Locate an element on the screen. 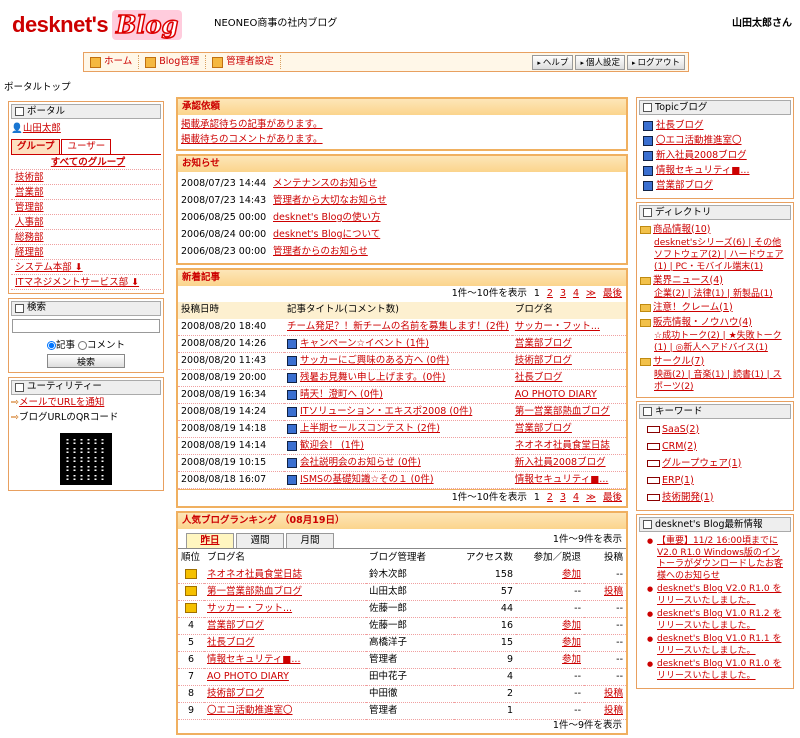  recent-title-link: ITソリューション・エキスポ2008 (0件) is located at coordinates (386, 411).